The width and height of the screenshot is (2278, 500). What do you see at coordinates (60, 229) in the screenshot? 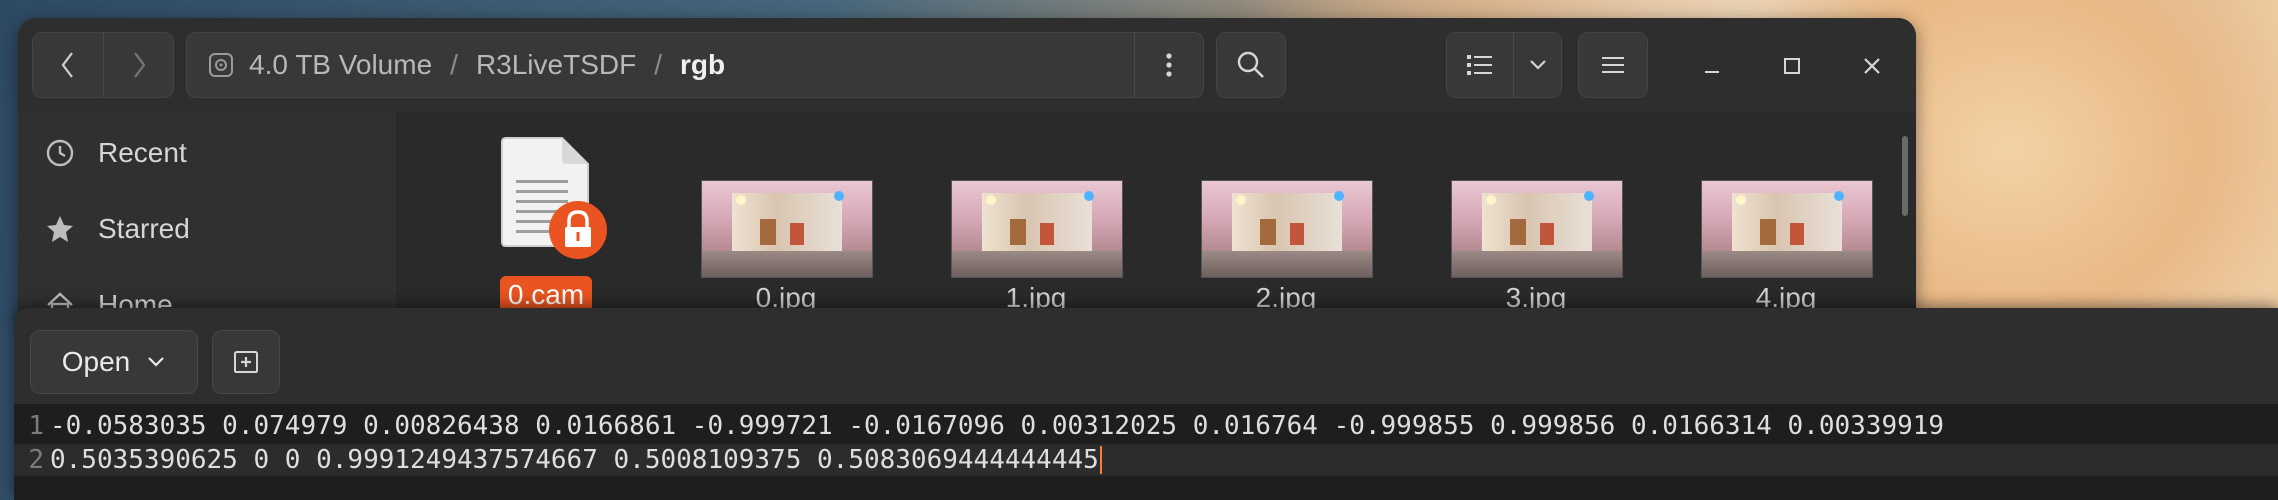
I see `star-icon` at bounding box center [60, 229].